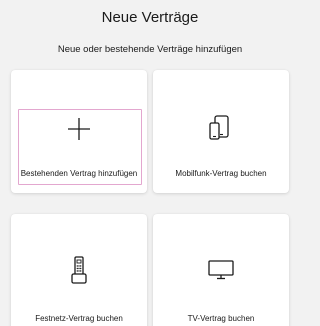  Describe the element at coordinates (221, 173) in the screenshot. I see `book-mobile-contract-label: Mobilfunk-Vertrag buchen` at that location.